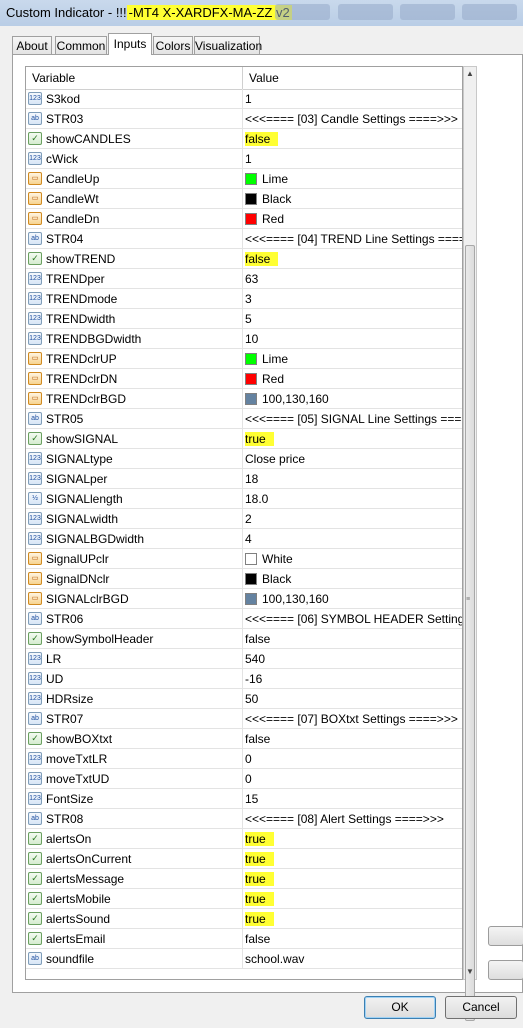  What do you see at coordinates (130, 44) in the screenshot?
I see `tab-inputs: Inputs` at bounding box center [130, 44].